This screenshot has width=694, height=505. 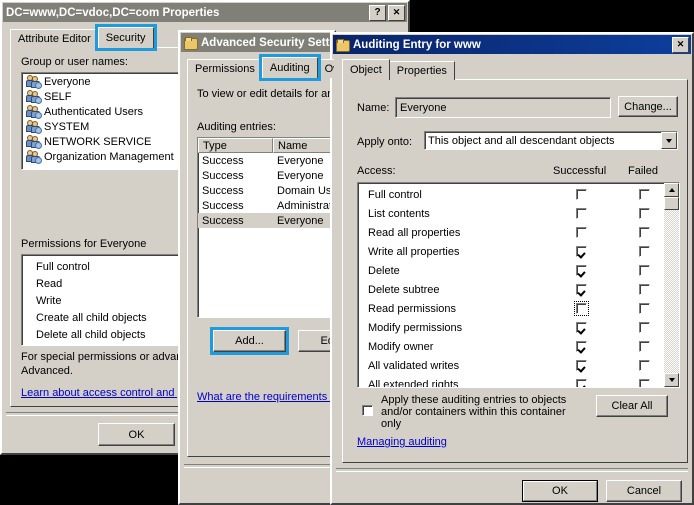 I want to click on scroll-down-button, so click(x=671, y=380).